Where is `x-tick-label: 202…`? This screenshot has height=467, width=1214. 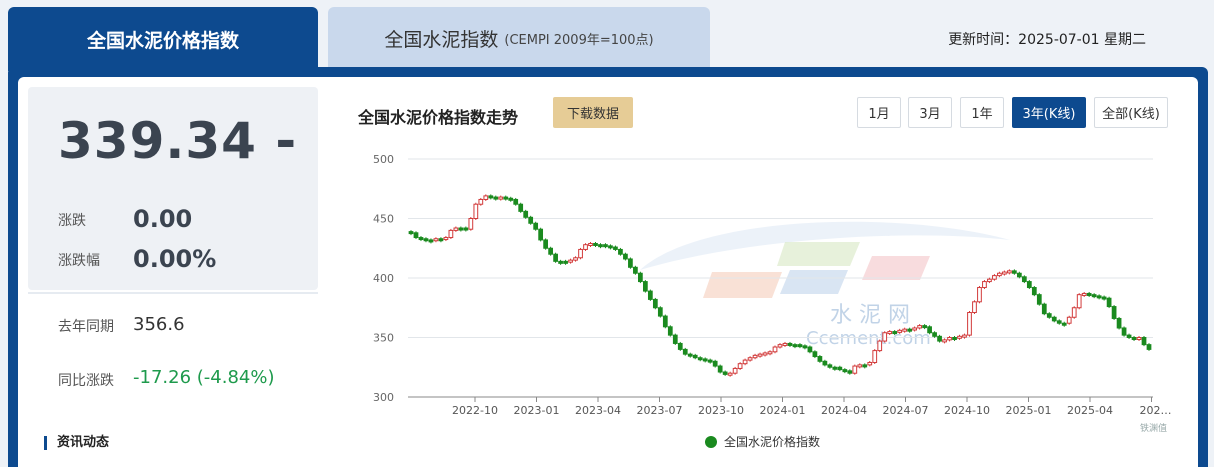 x-tick-label: 202… is located at coordinates (1156, 410).